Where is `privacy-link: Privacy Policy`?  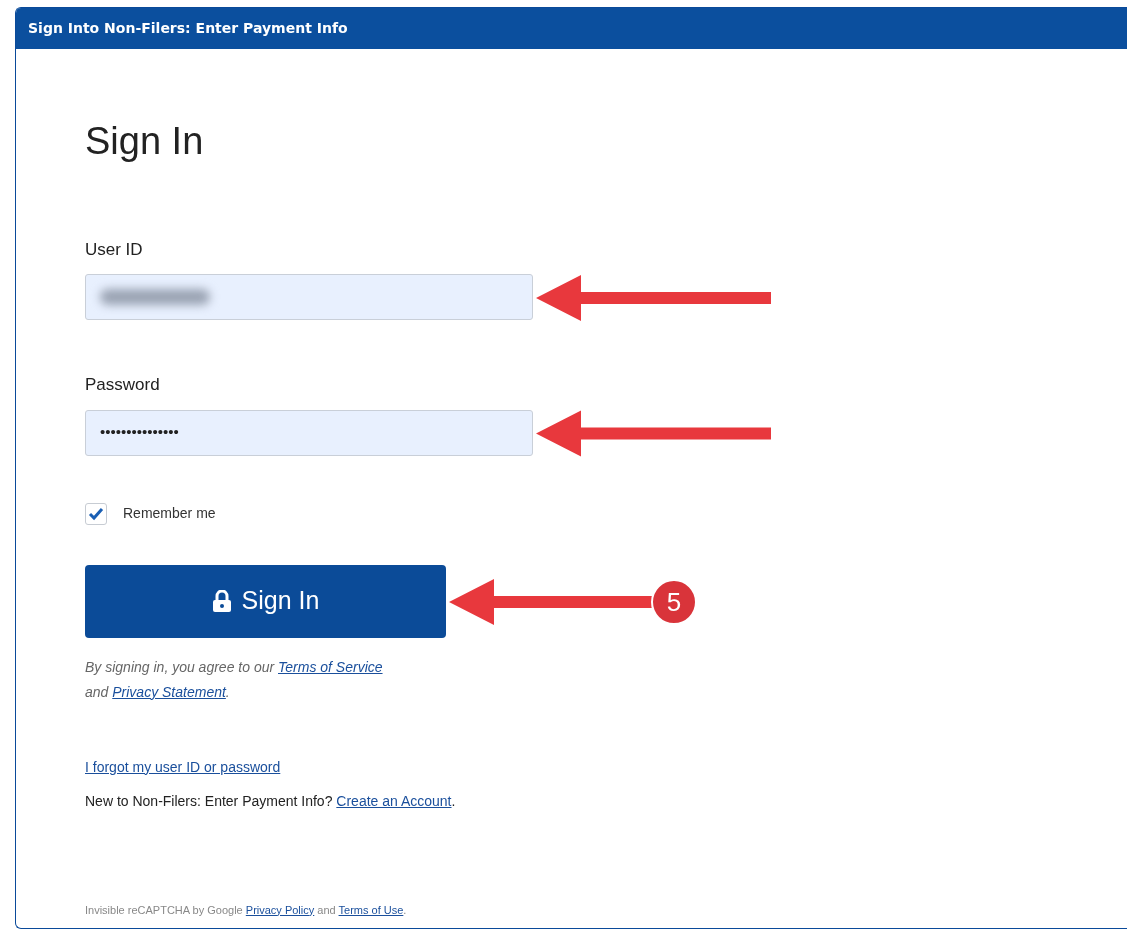 privacy-link: Privacy Policy is located at coordinates (280, 909).